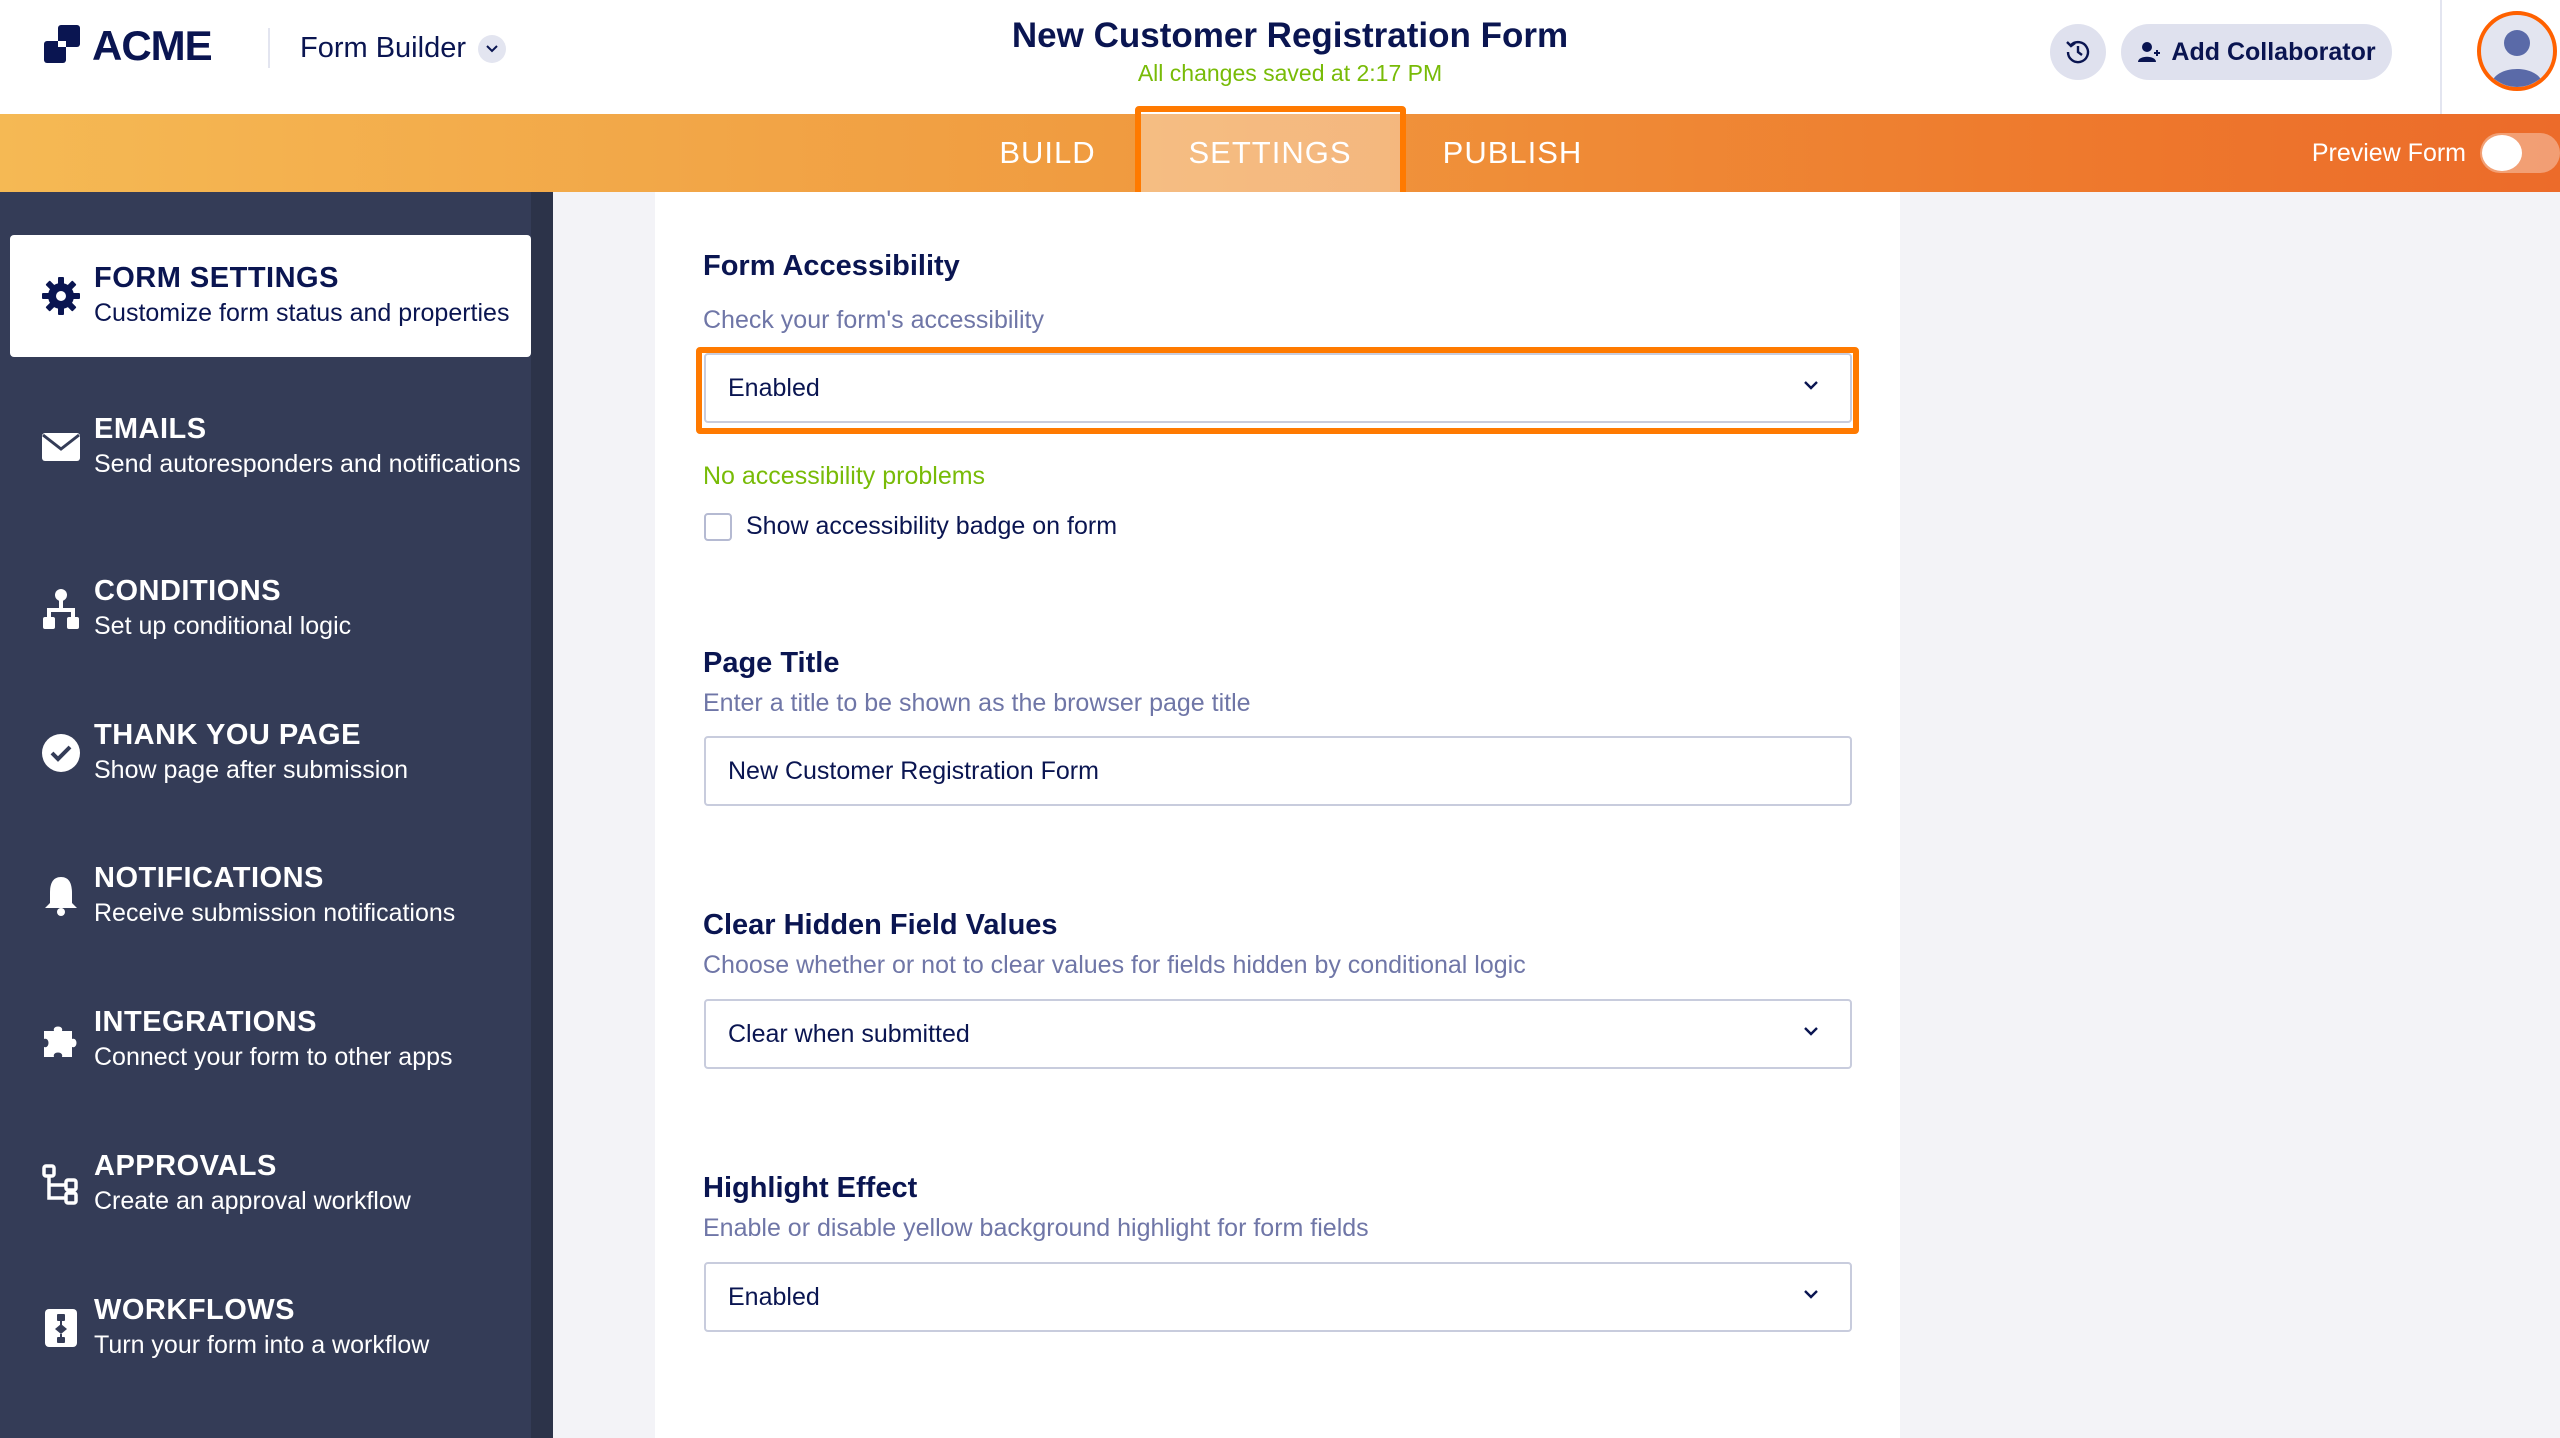 This screenshot has width=2560, height=1438. I want to click on clear-hidden-title: Clear Hidden Field Values, so click(880, 925).